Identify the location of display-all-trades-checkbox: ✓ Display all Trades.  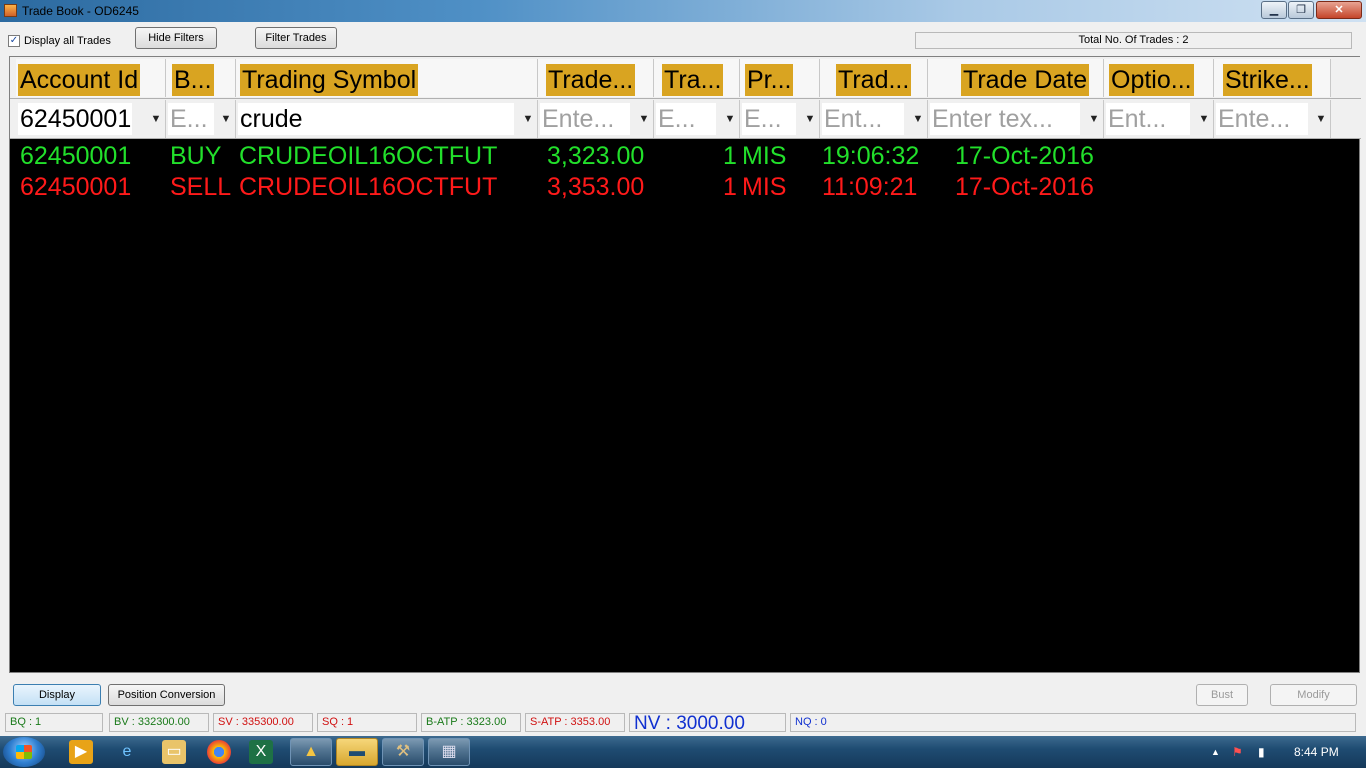
(59, 41).